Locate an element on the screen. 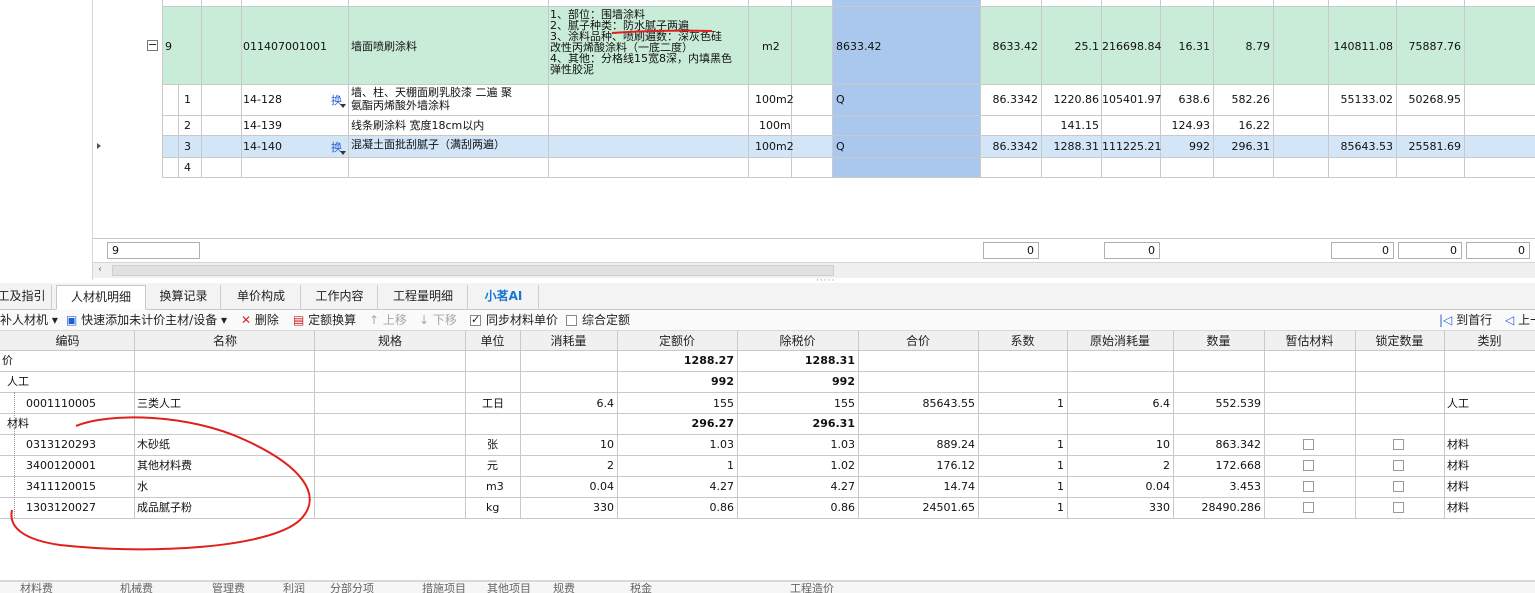 The height and width of the screenshot is (593, 1535). status-item: 材料费 is located at coordinates (36, 587).